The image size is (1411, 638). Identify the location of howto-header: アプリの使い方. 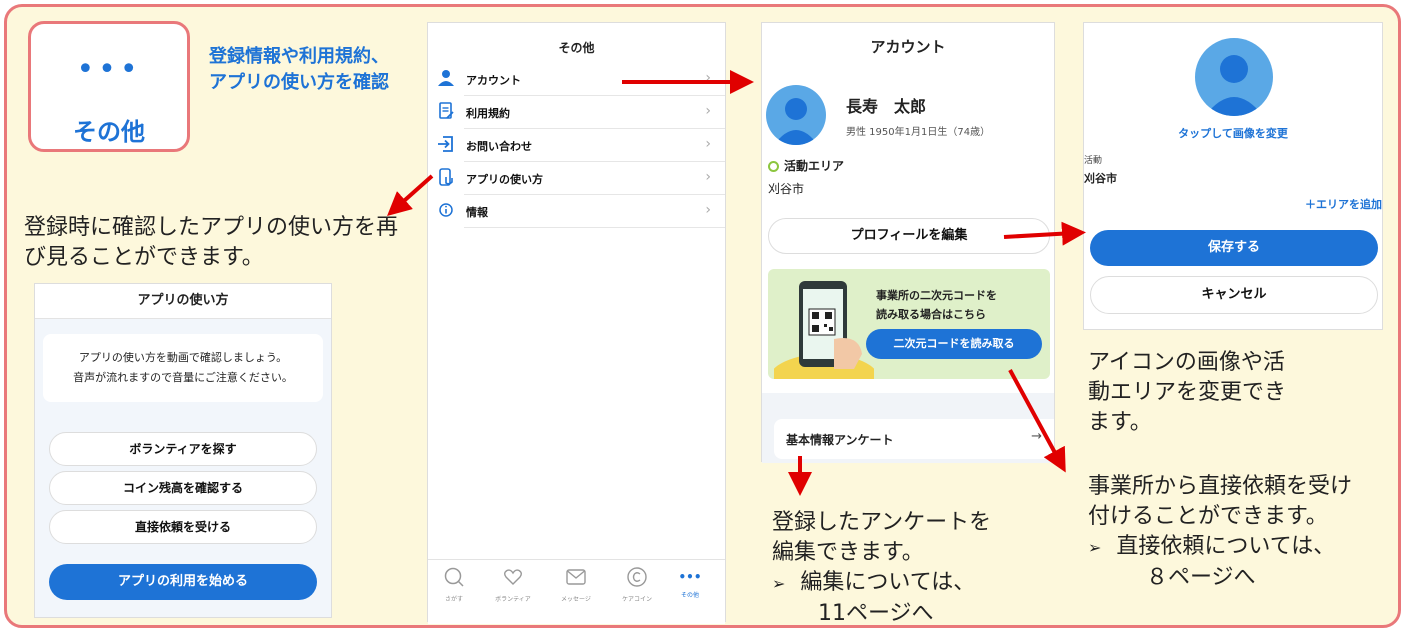
(183, 301).